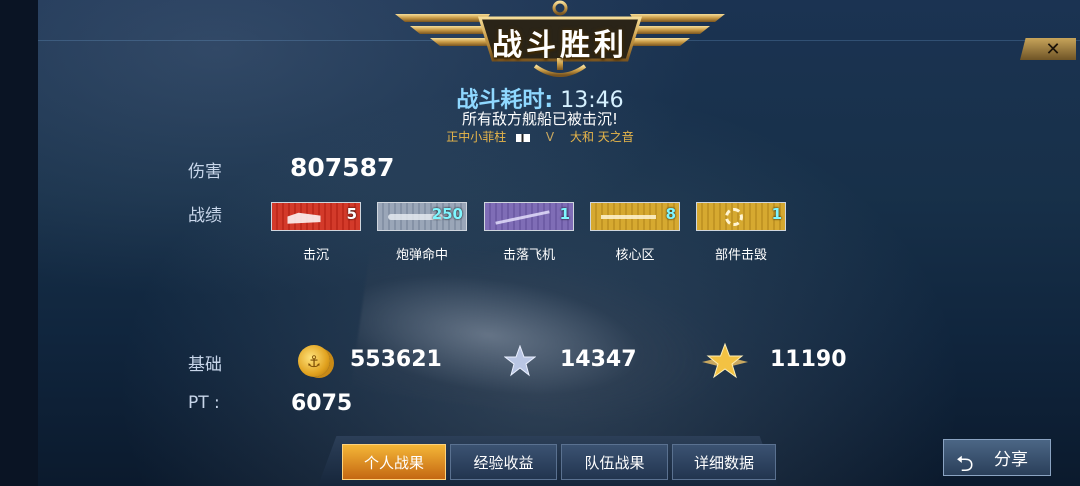 This screenshot has height=486, width=1080. What do you see at coordinates (670, 214) in the screenshot?
I see `medal-count: 8` at bounding box center [670, 214].